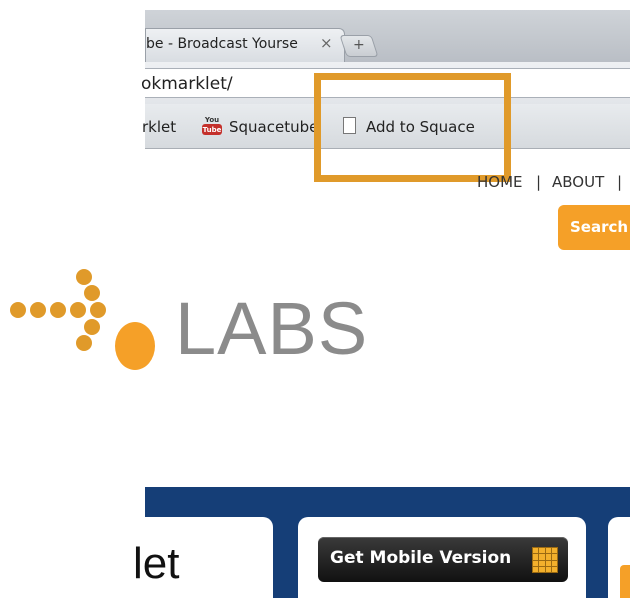 The width and height of the screenshot is (630, 607). What do you see at coordinates (273, 127) in the screenshot?
I see `bookmark-squacetube: Squacetube` at bounding box center [273, 127].